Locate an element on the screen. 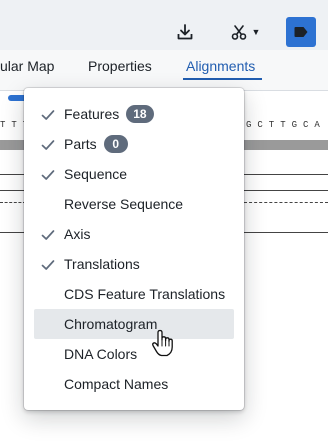  menu-item-parts: Parts 0 is located at coordinates (134, 144).